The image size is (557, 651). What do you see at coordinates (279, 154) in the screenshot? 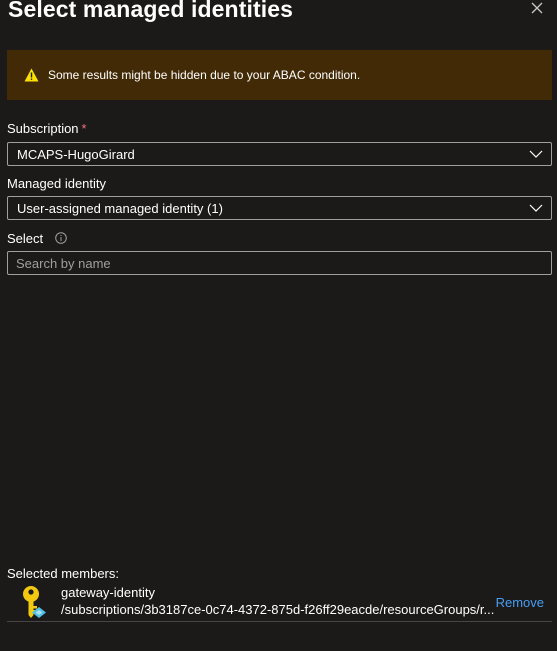
I see `subscription-dropdown: MCAPS-HugoGirard` at bounding box center [279, 154].